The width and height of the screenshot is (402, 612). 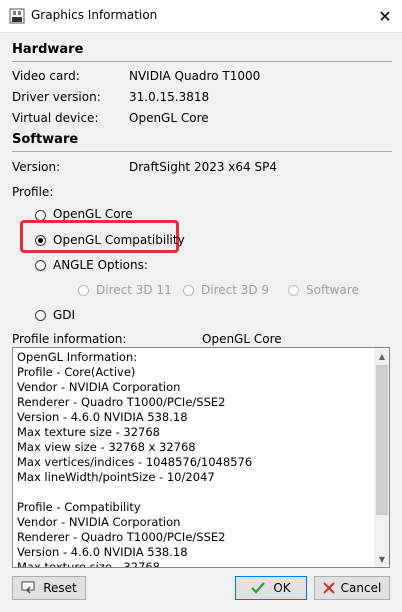 What do you see at coordinates (83, 290) in the screenshot?
I see `radio-direct3d11` at bounding box center [83, 290].